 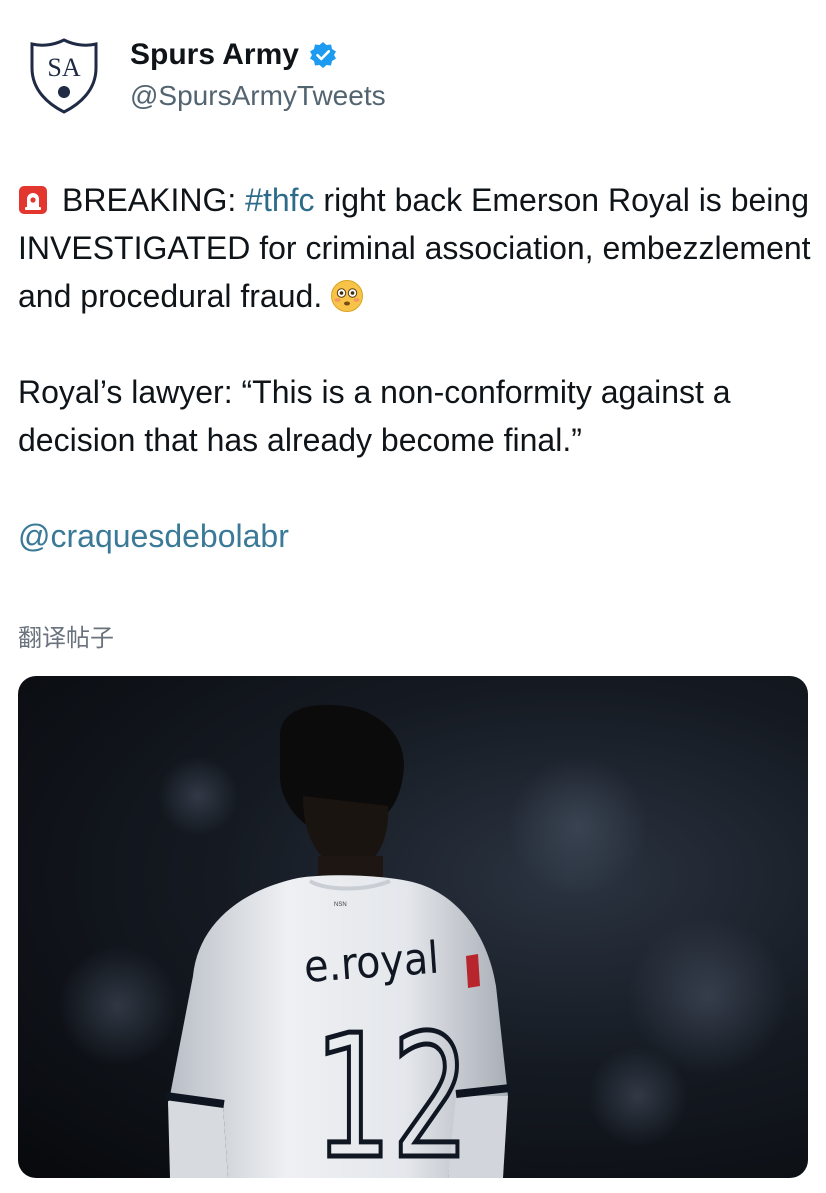 What do you see at coordinates (371, 963) in the screenshot?
I see `jersey-name: e.royal` at bounding box center [371, 963].